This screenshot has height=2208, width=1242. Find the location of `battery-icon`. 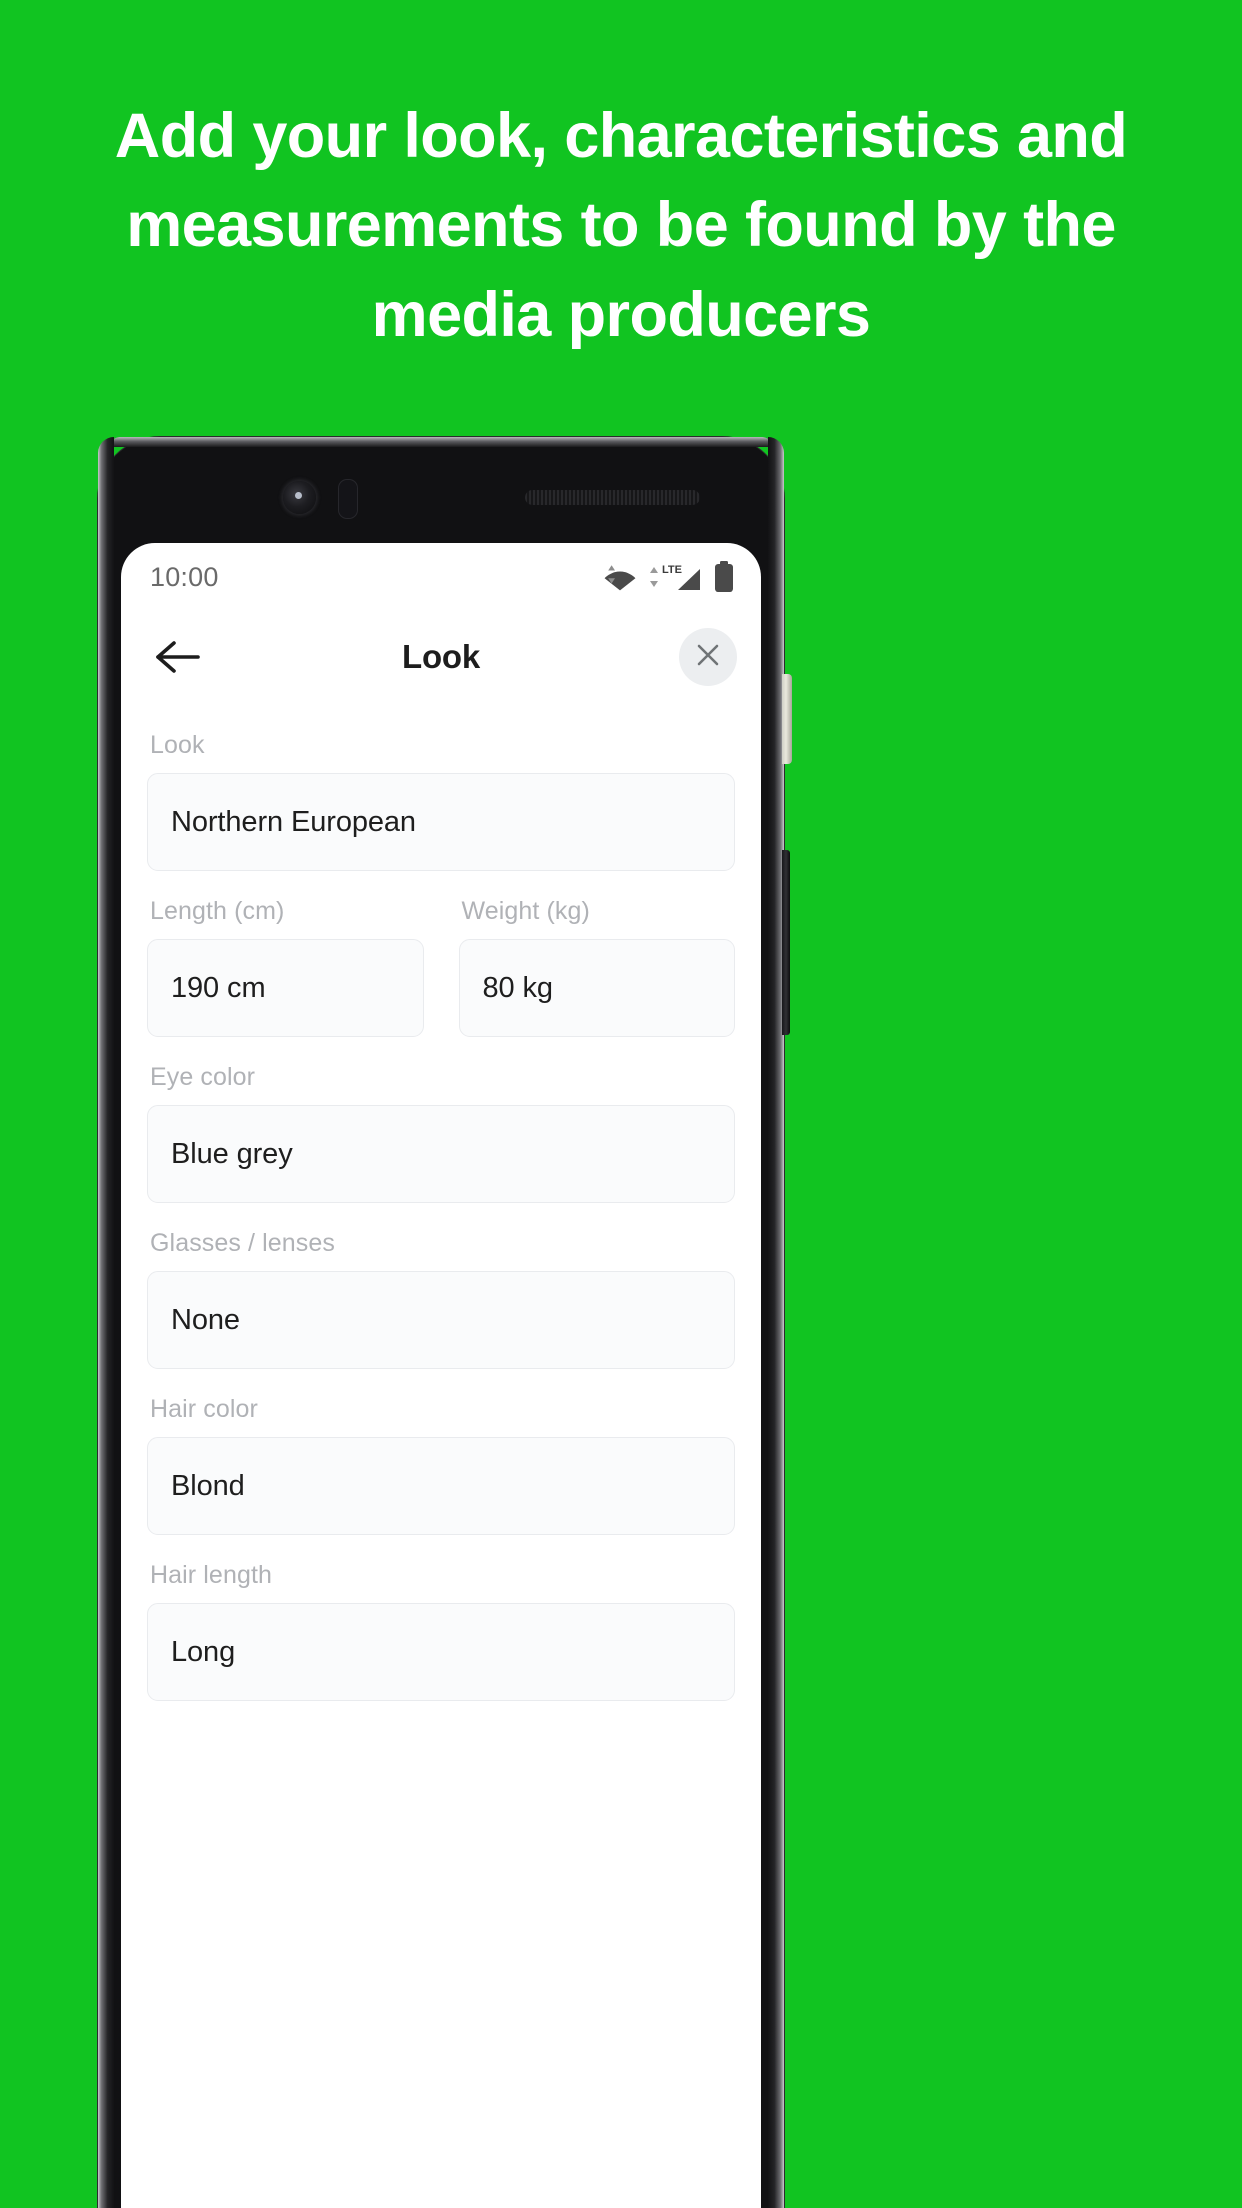

battery-icon is located at coordinates (724, 577).